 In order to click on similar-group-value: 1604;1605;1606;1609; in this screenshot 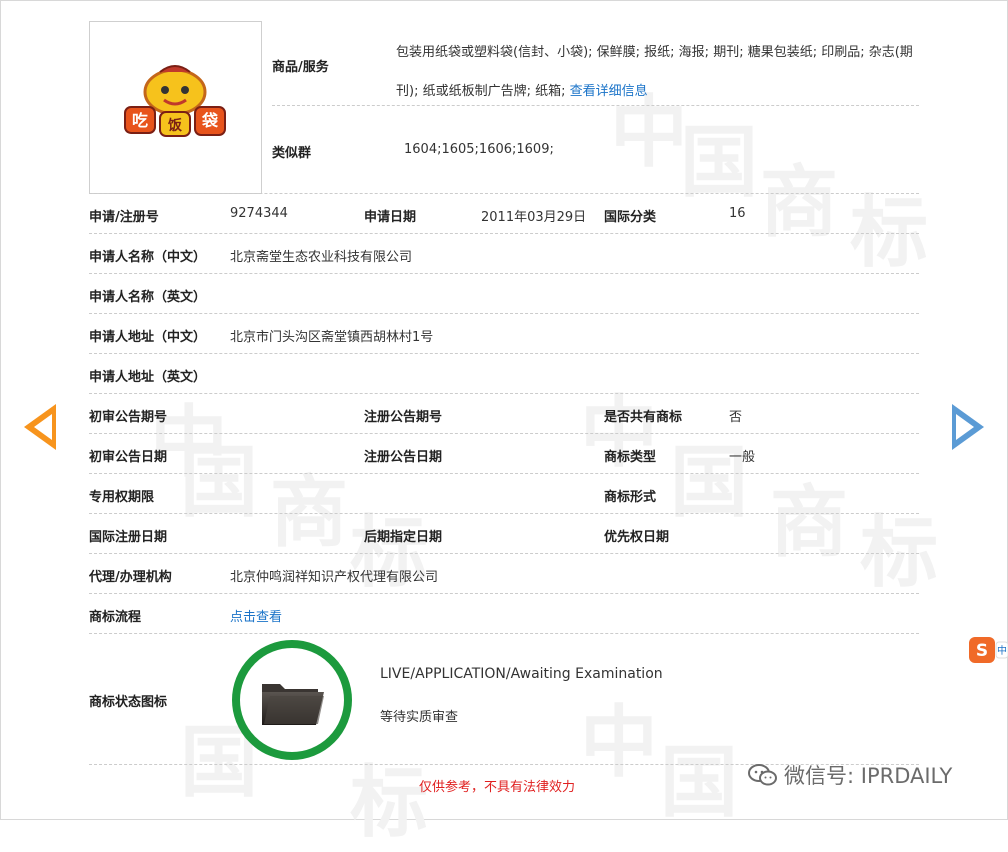, I will do `click(479, 149)`.